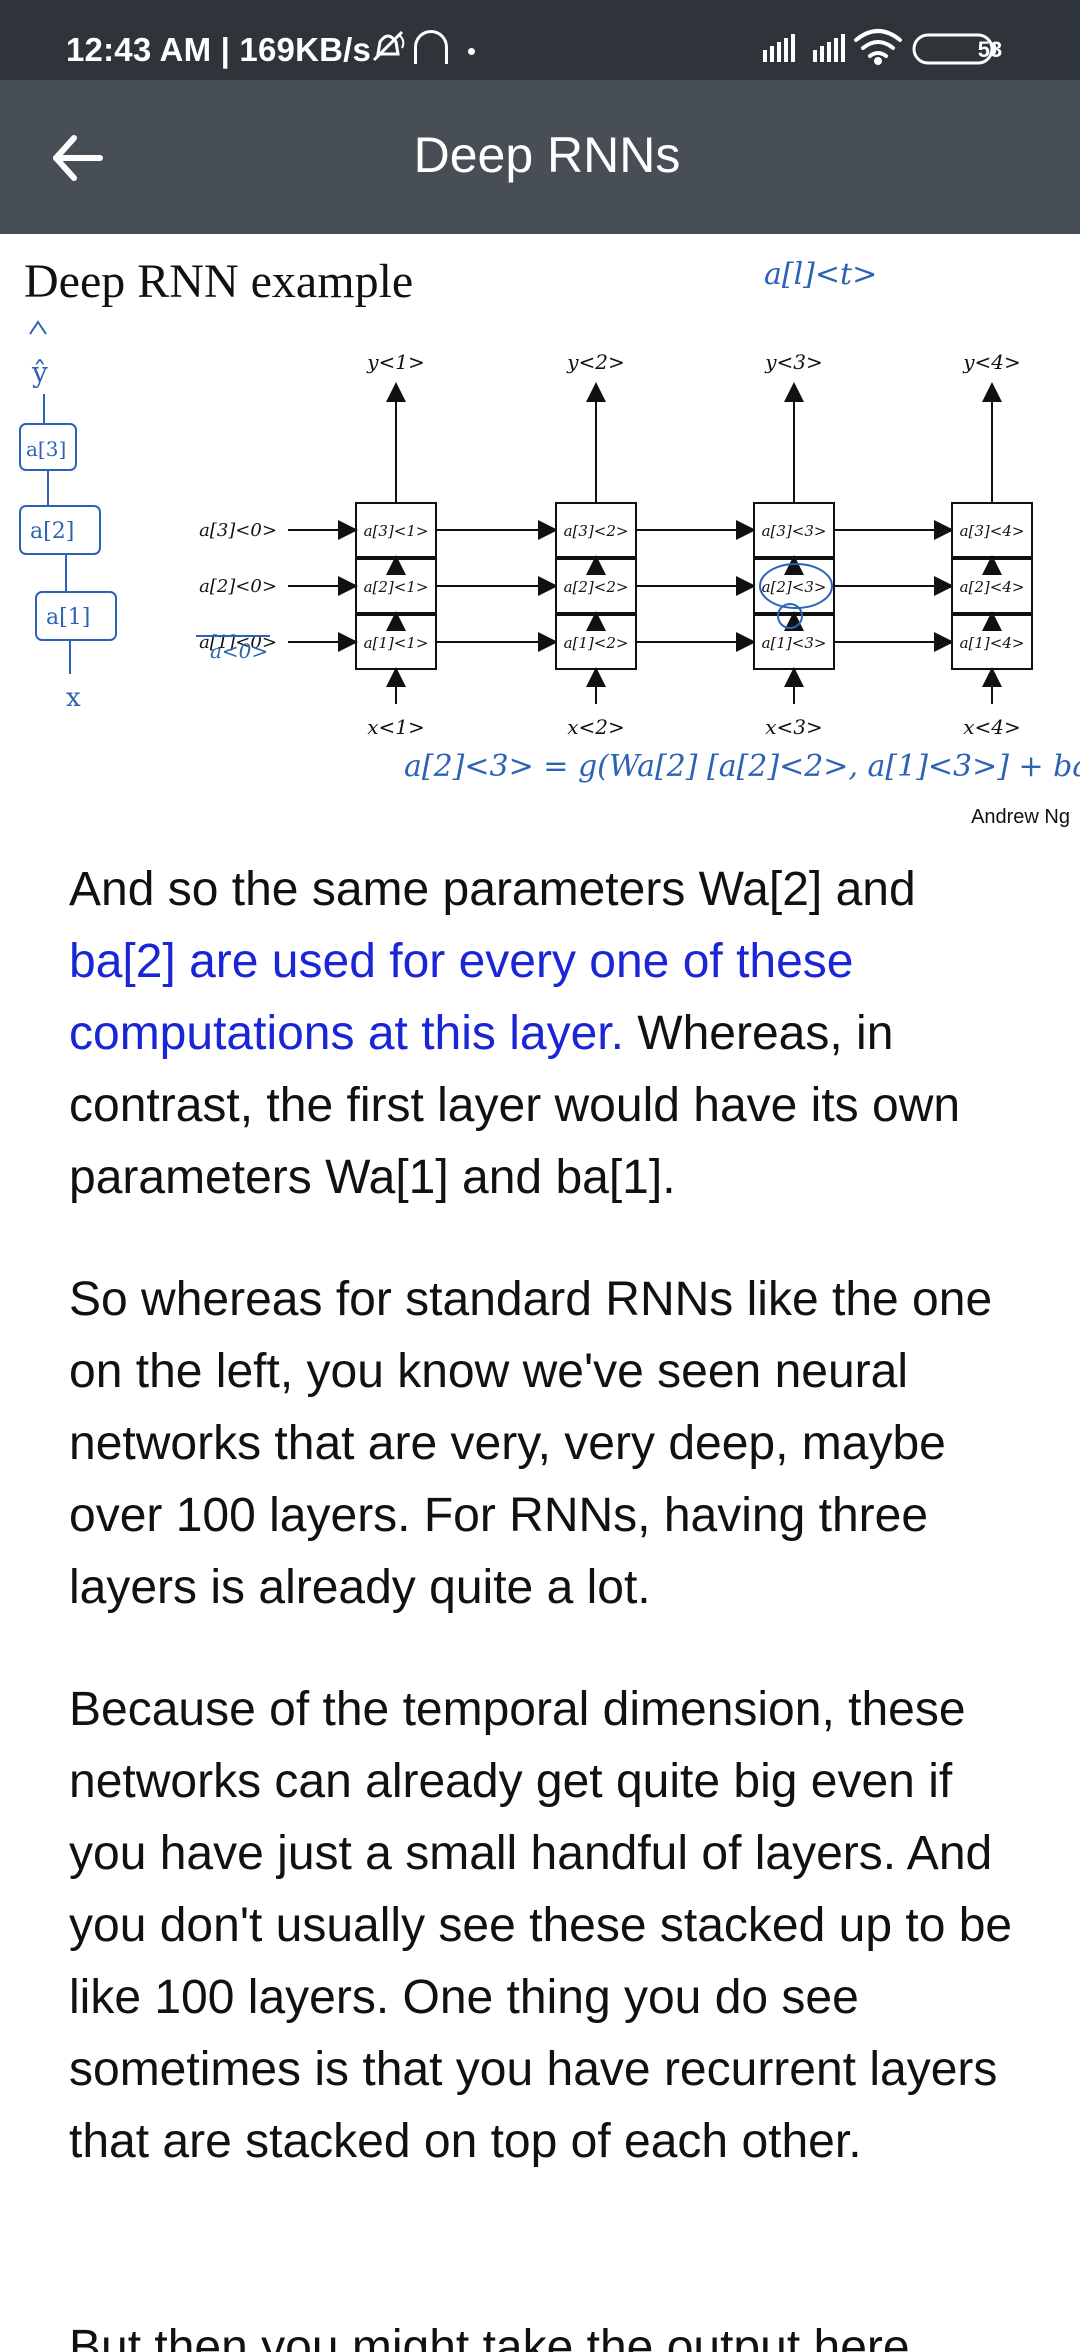  I want to click on handwritten-y-hat: ŷ, so click(39, 372).